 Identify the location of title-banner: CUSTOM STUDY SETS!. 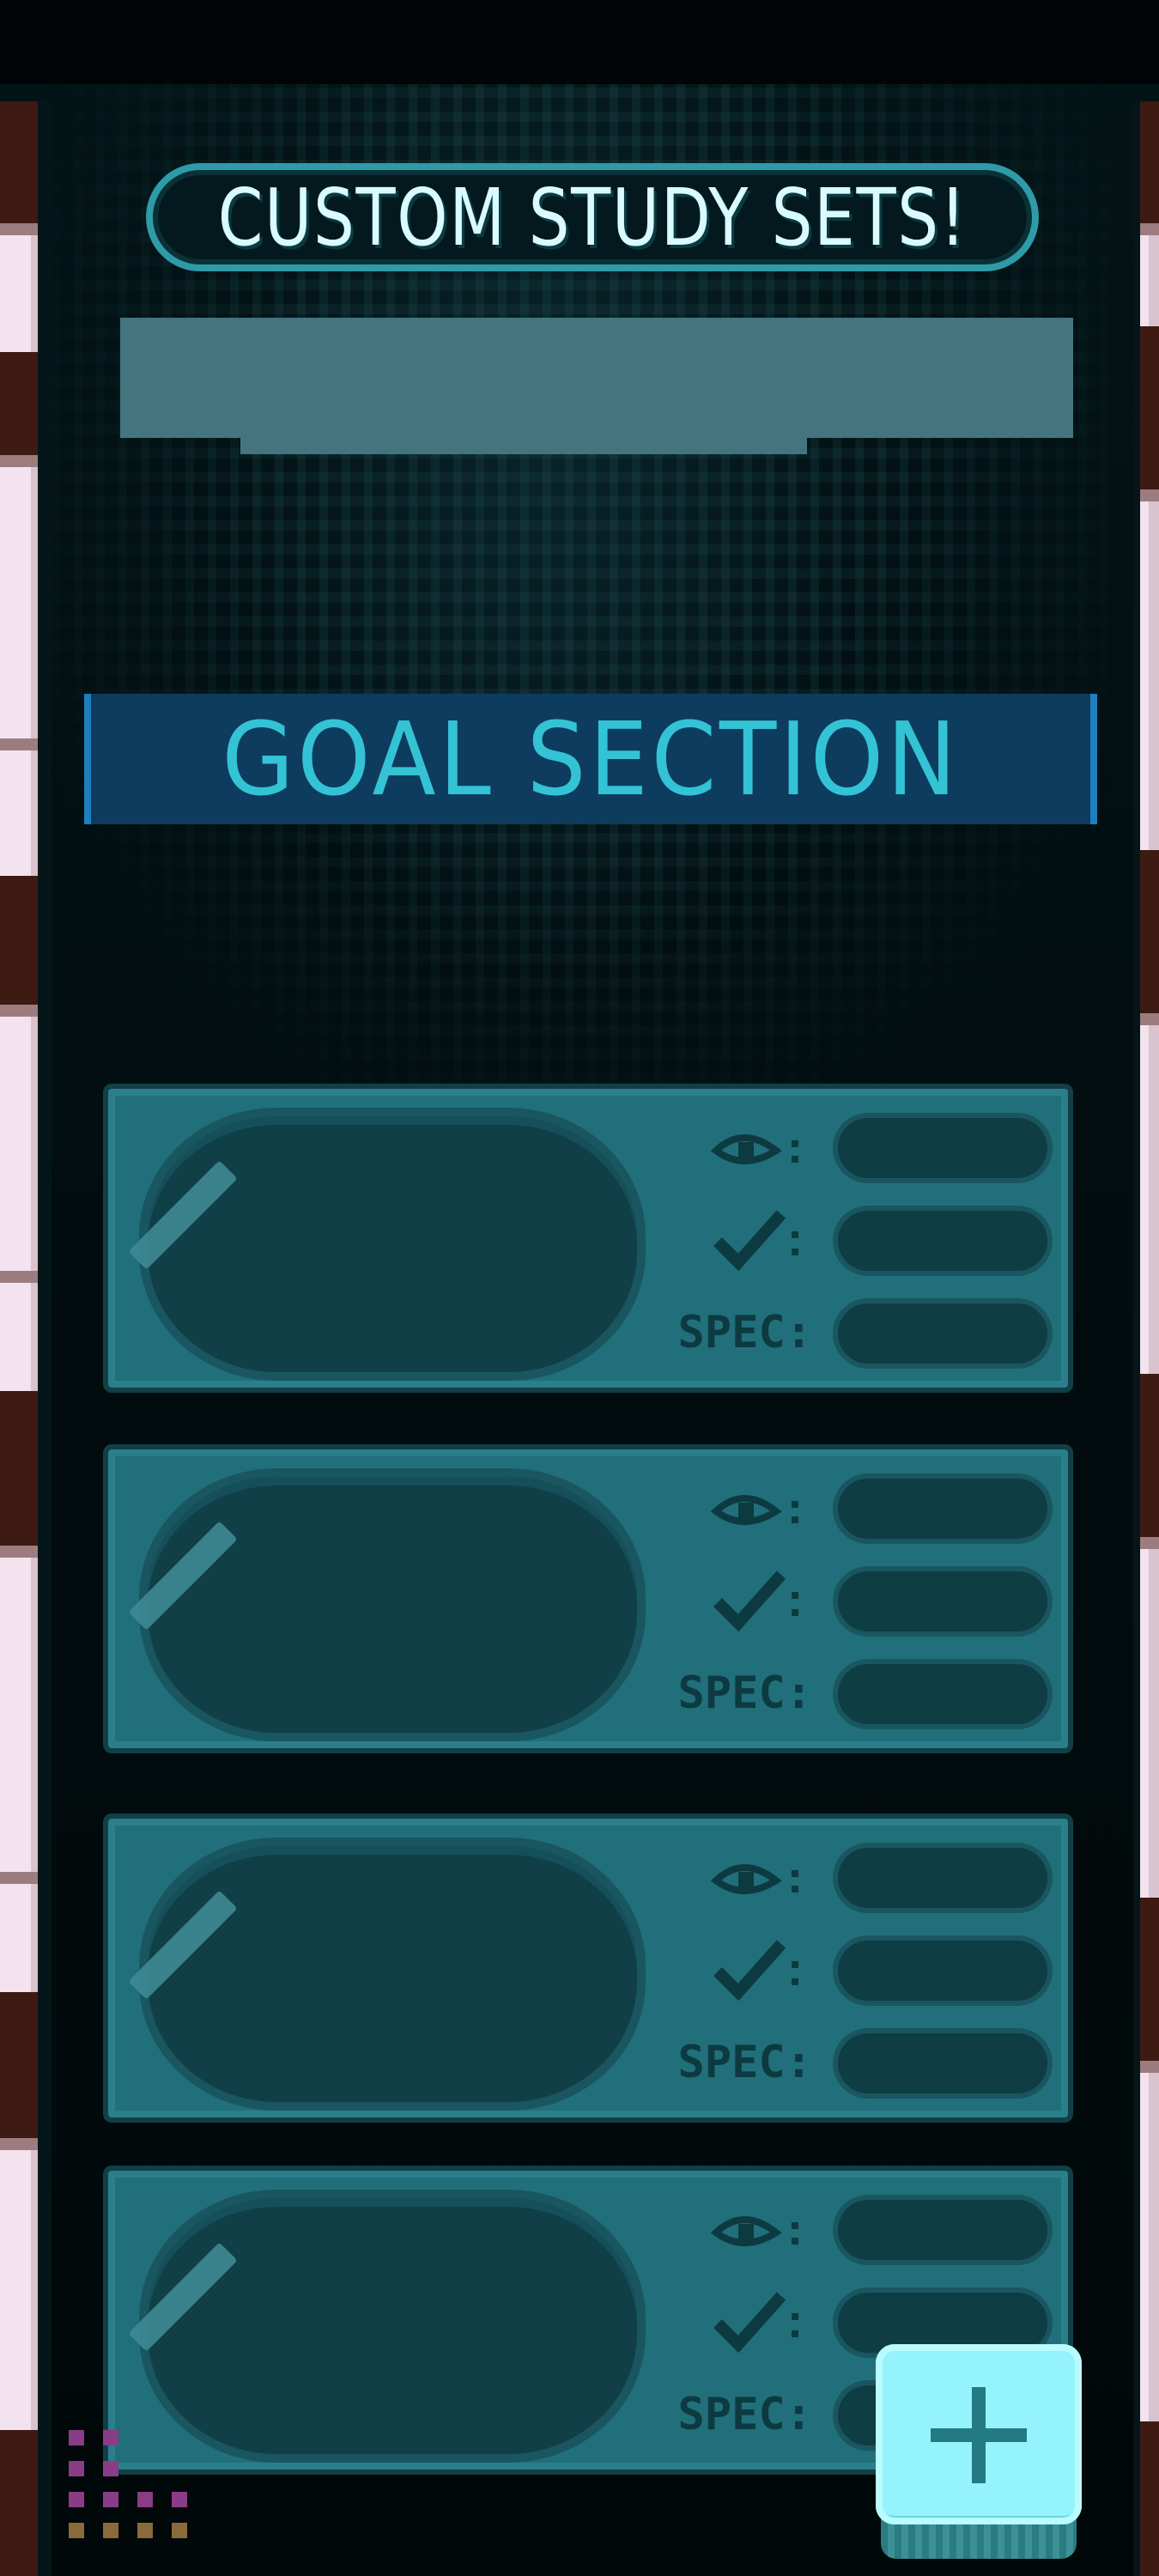
(592, 217).